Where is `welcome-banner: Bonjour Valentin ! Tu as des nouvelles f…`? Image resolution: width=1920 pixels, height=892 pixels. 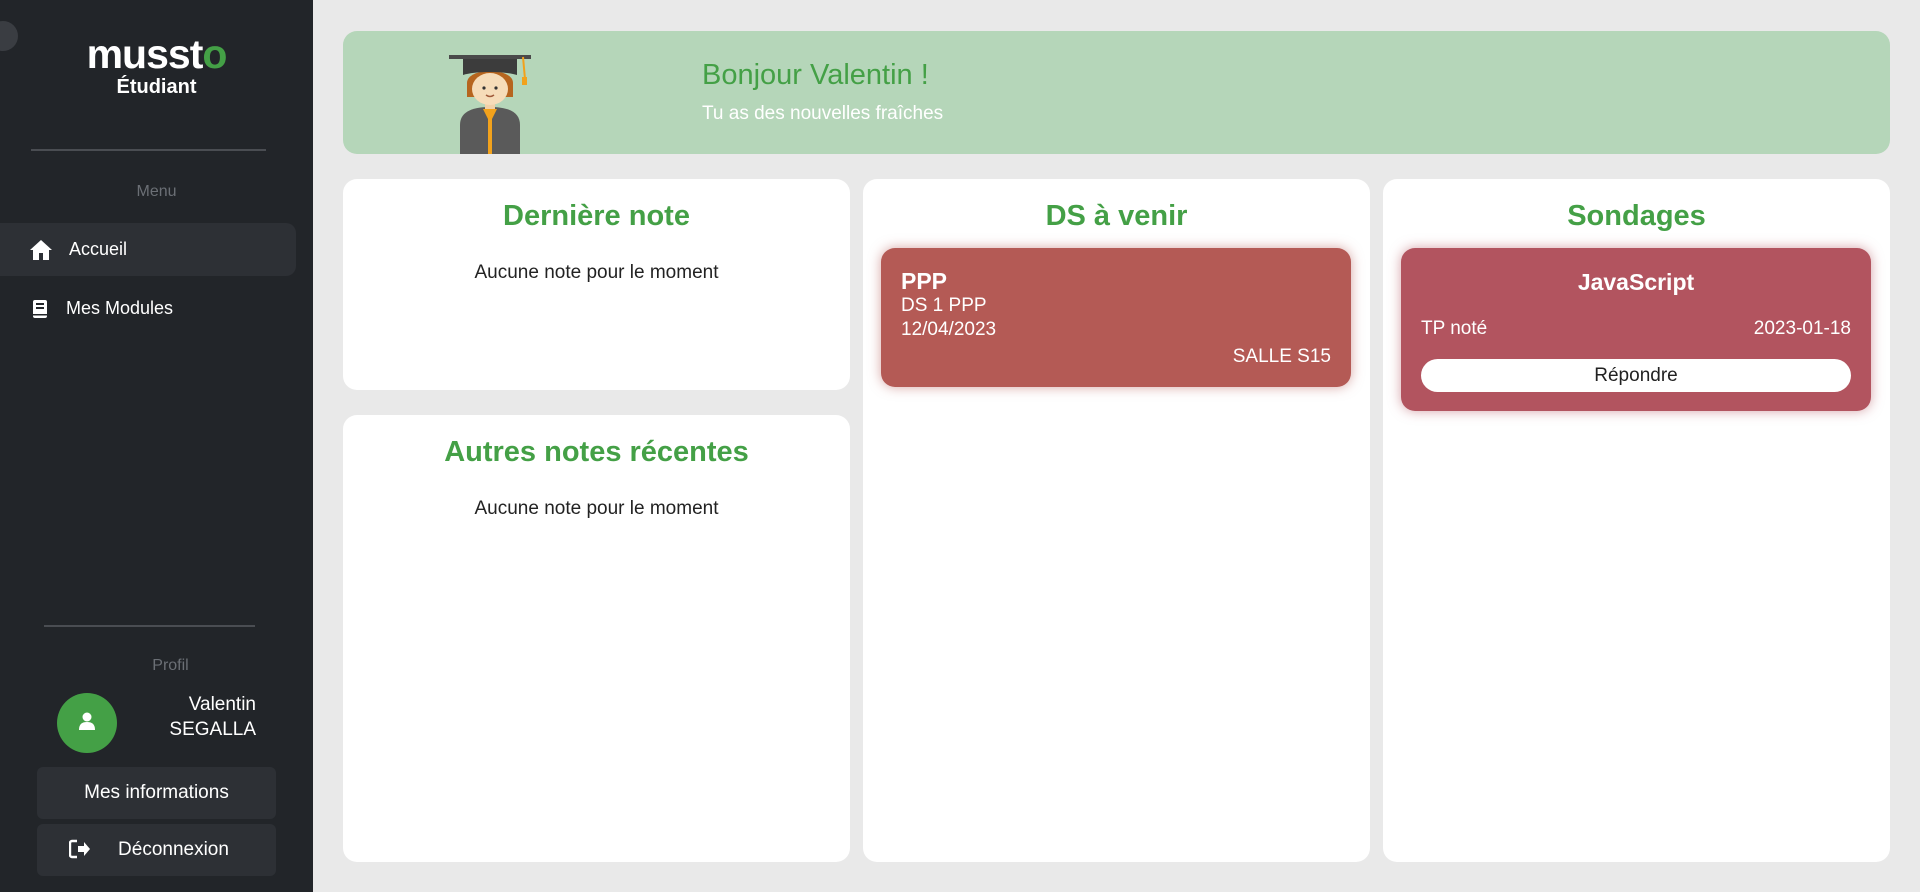 welcome-banner: Bonjour Valentin ! Tu as des nouvelles f… is located at coordinates (1116, 92).